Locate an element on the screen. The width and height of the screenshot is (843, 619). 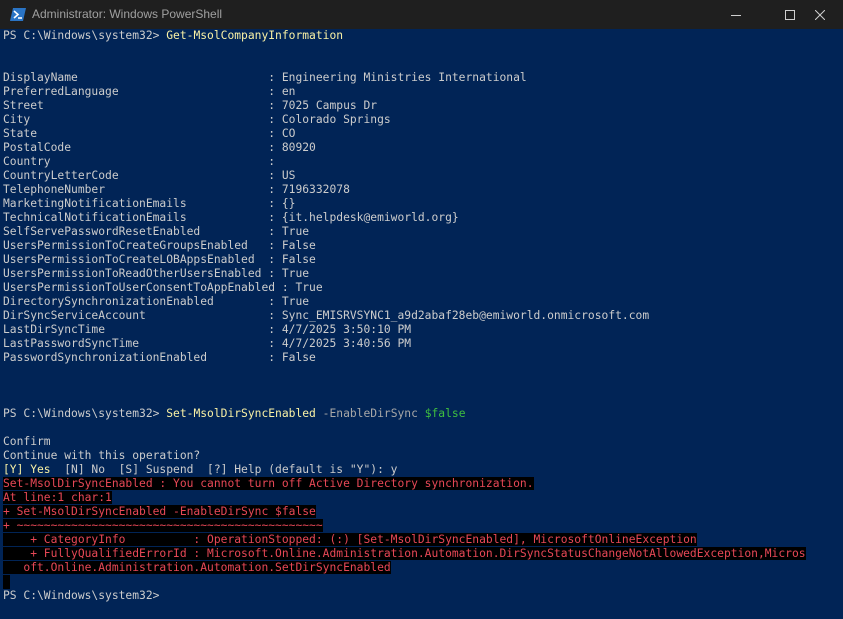
command-line-3: PS C:\Windows\system32> is located at coordinates (84, 596).